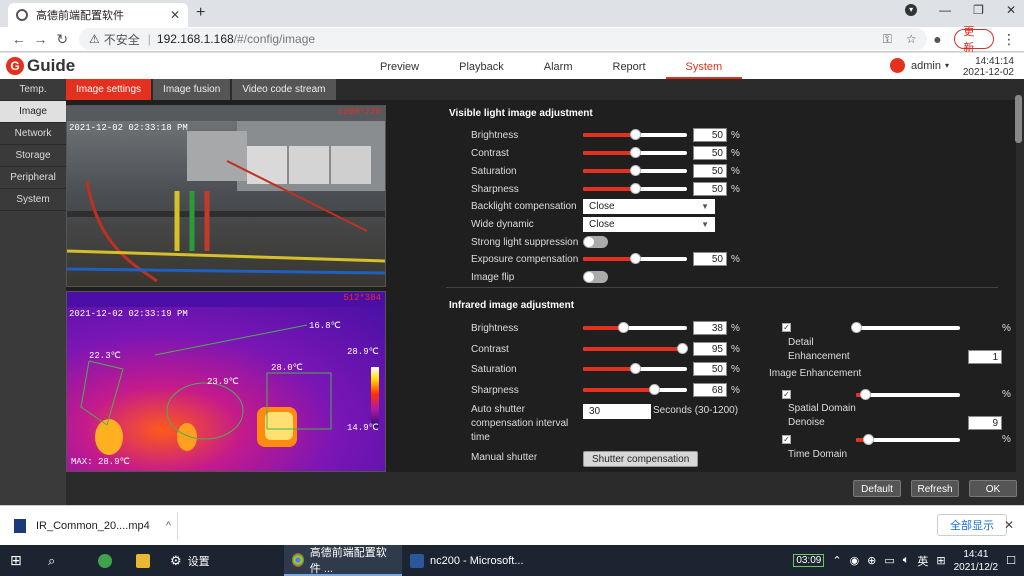 This screenshot has height=576, width=1024. Describe the element at coordinates (710, 349) in the screenshot. I see `ir-contrast-input: 95` at that location.